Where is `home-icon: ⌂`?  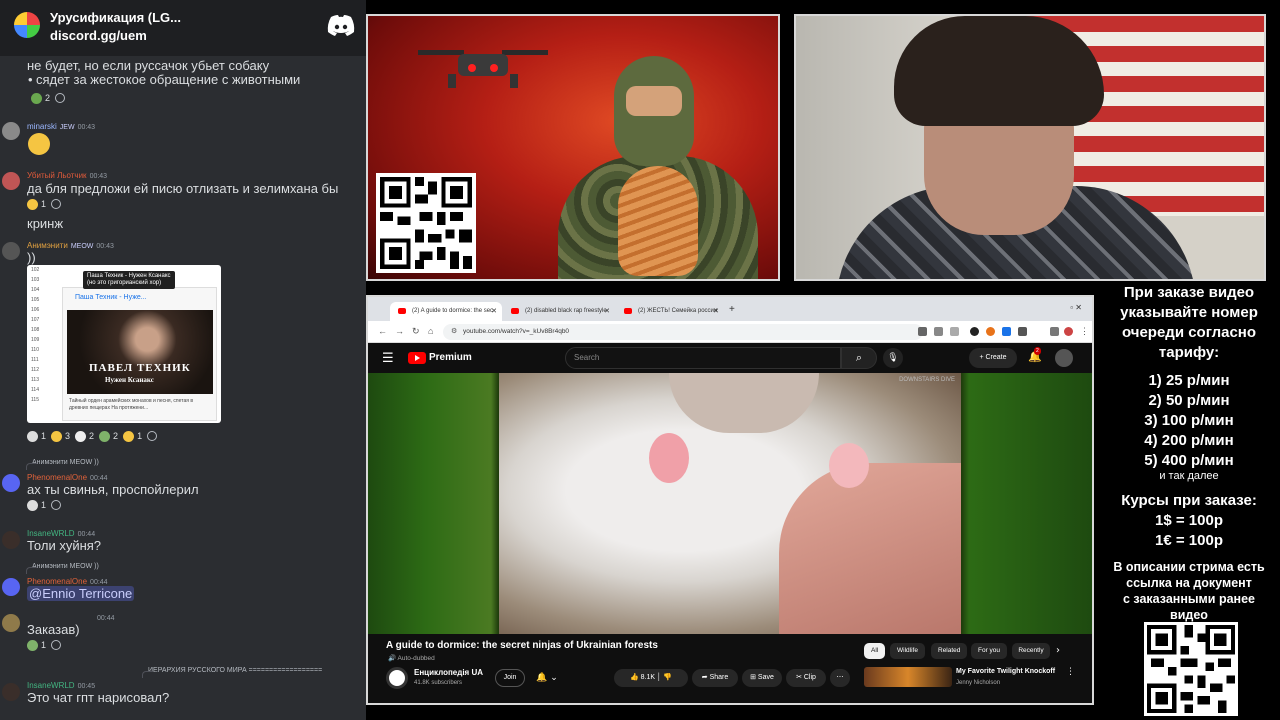 home-icon: ⌂ is located at coordinates (430, 331).